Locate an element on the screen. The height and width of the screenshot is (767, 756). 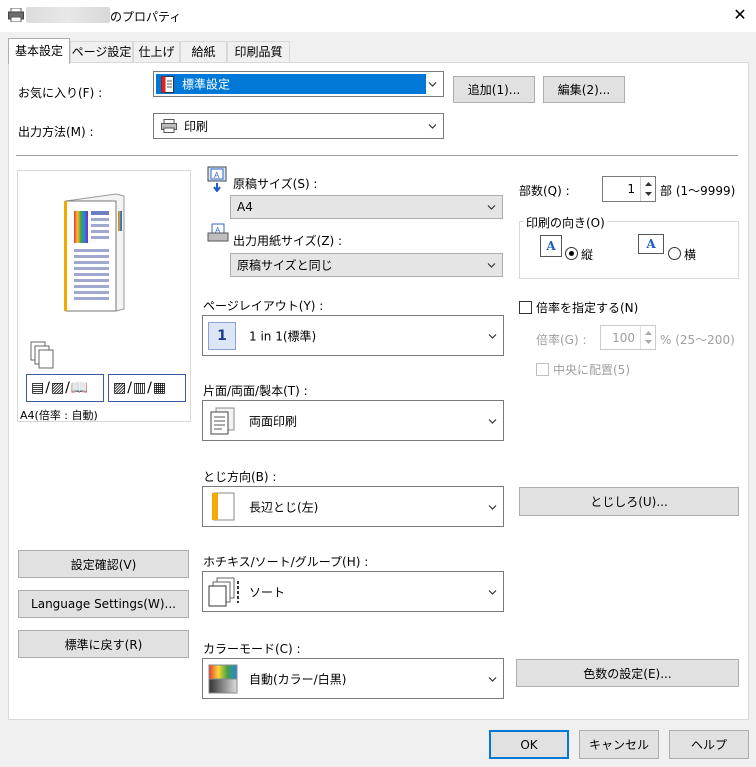
color-preset-icons: ▨/▥/▦ is located at coordinates (140, 388).